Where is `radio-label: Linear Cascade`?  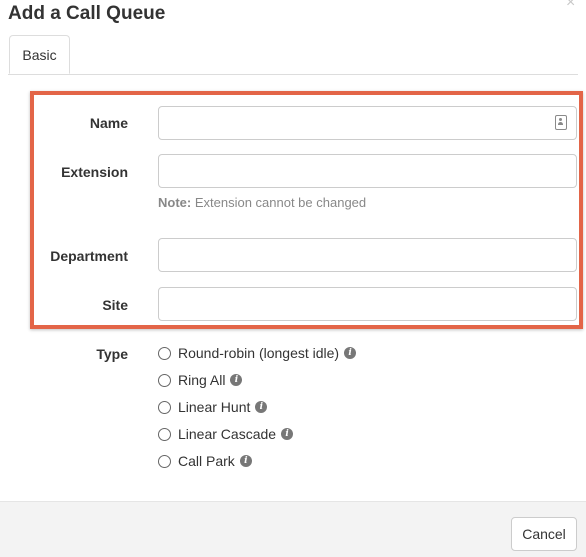
radio-label: Linear Cascade is located at coordinates (227, 434).